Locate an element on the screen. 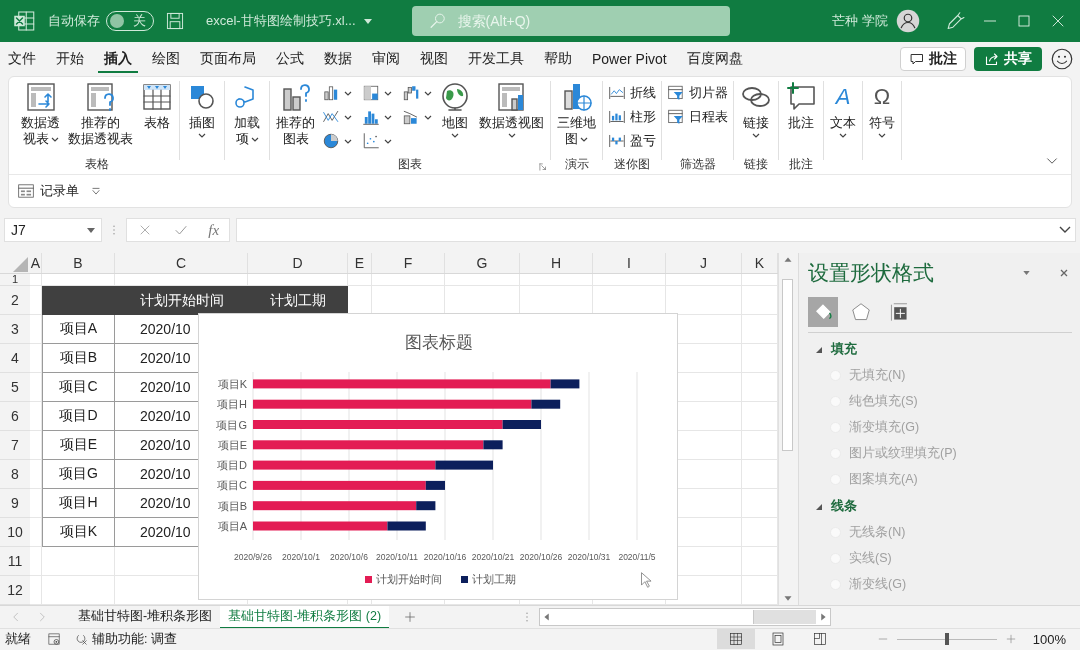 This screenshot has height=650, width=1080. axis-label: 2020/9/26 is located at coordinates (253, 557).